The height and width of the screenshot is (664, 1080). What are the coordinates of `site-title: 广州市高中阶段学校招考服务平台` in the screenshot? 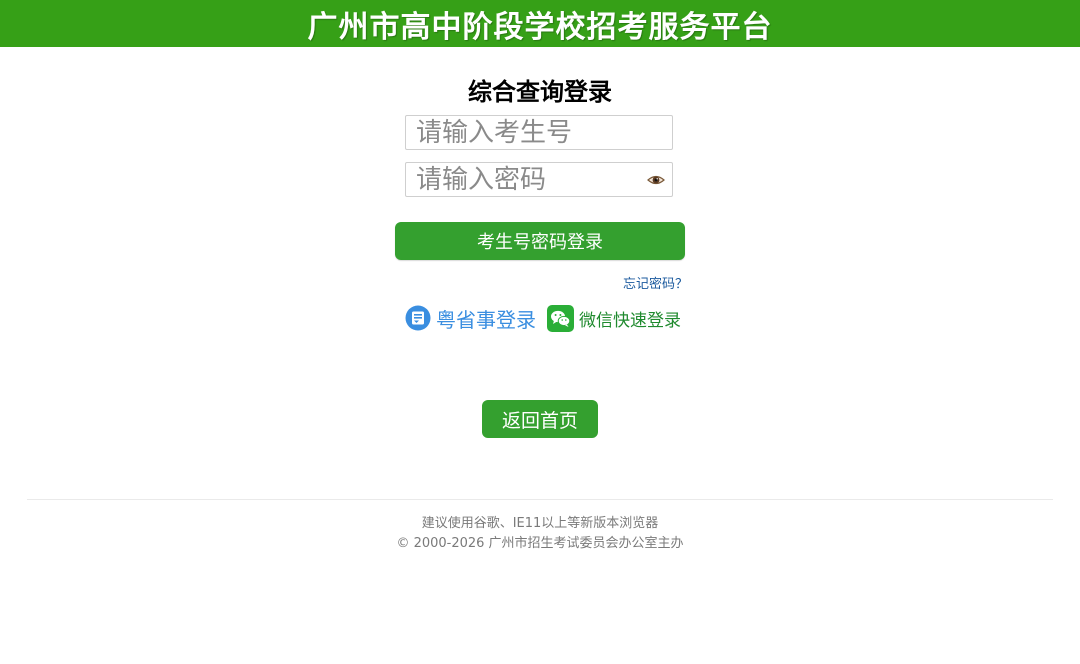 It's located at (540, 27).